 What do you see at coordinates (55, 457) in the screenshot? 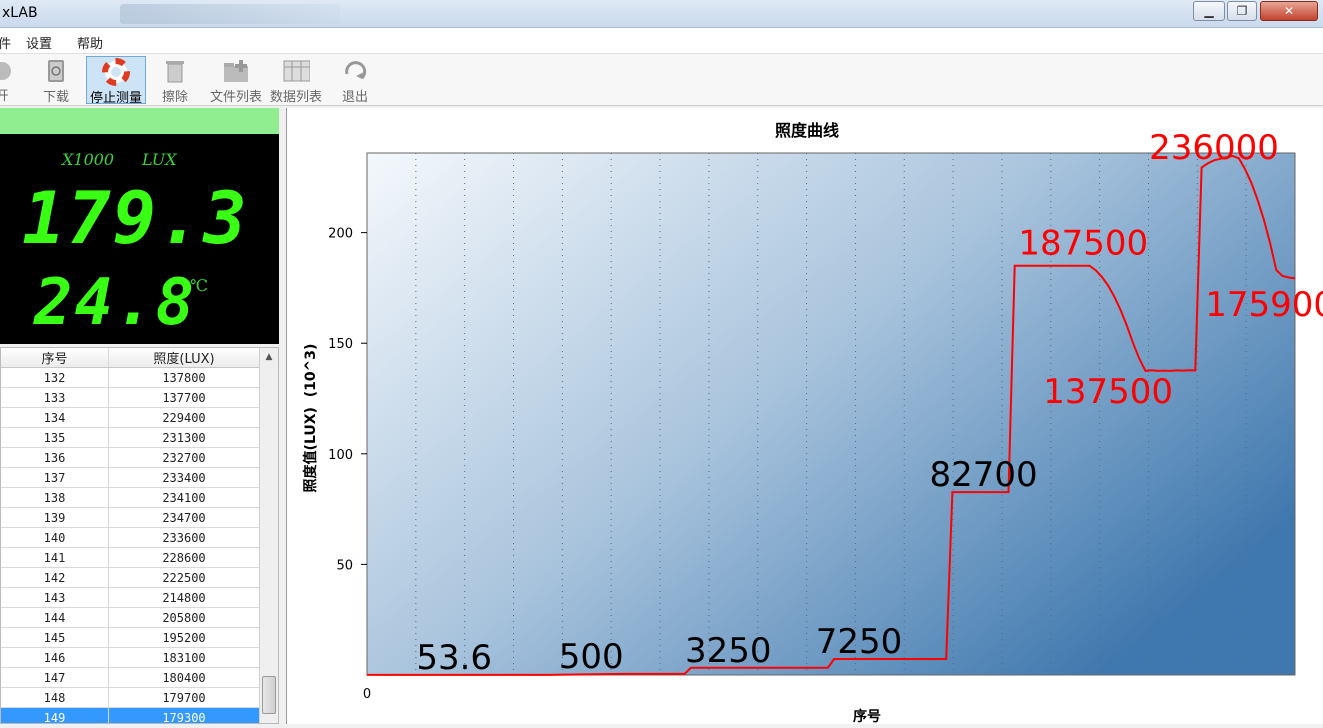
I see `cell-index: 136` at bounding box center [55, 457].